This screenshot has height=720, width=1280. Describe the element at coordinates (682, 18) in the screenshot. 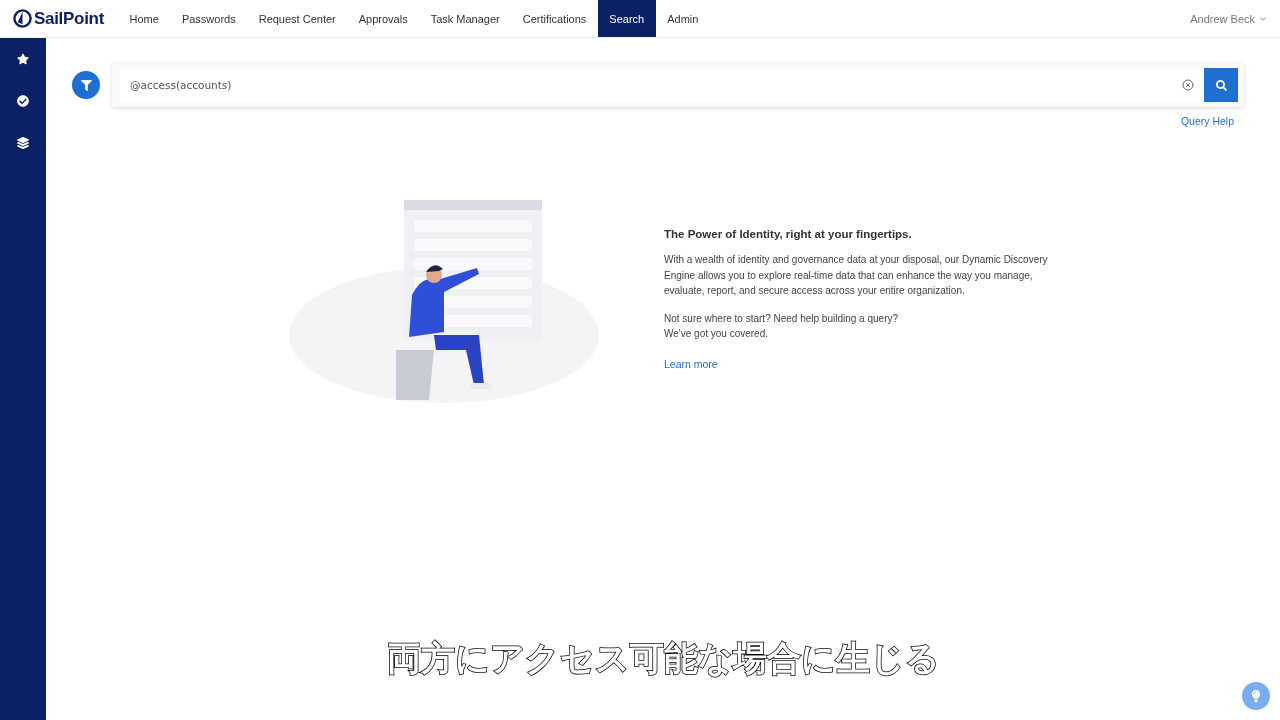

I see `nav-tab: Admin` at that location.